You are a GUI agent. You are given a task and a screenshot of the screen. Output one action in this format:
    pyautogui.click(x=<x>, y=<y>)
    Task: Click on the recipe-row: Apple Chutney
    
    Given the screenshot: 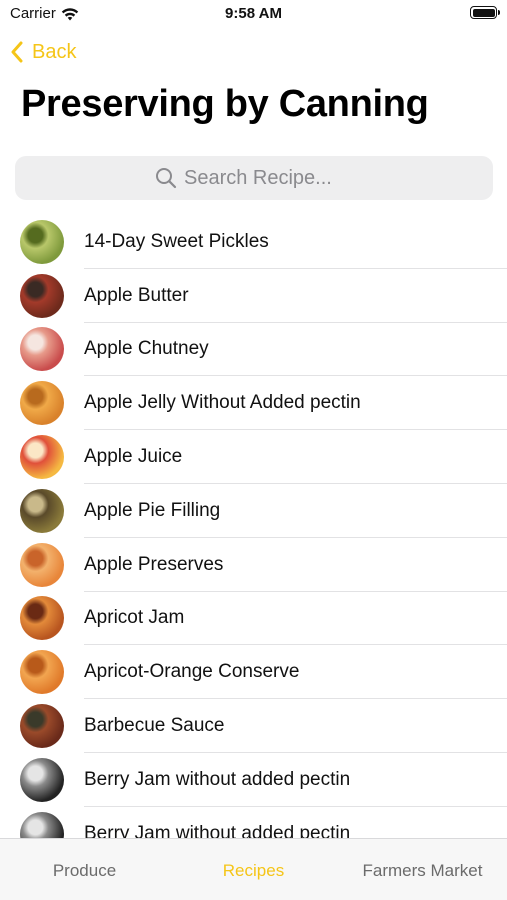 What is the action you would take?
    pyautogui.click(x=253, y=350)
    